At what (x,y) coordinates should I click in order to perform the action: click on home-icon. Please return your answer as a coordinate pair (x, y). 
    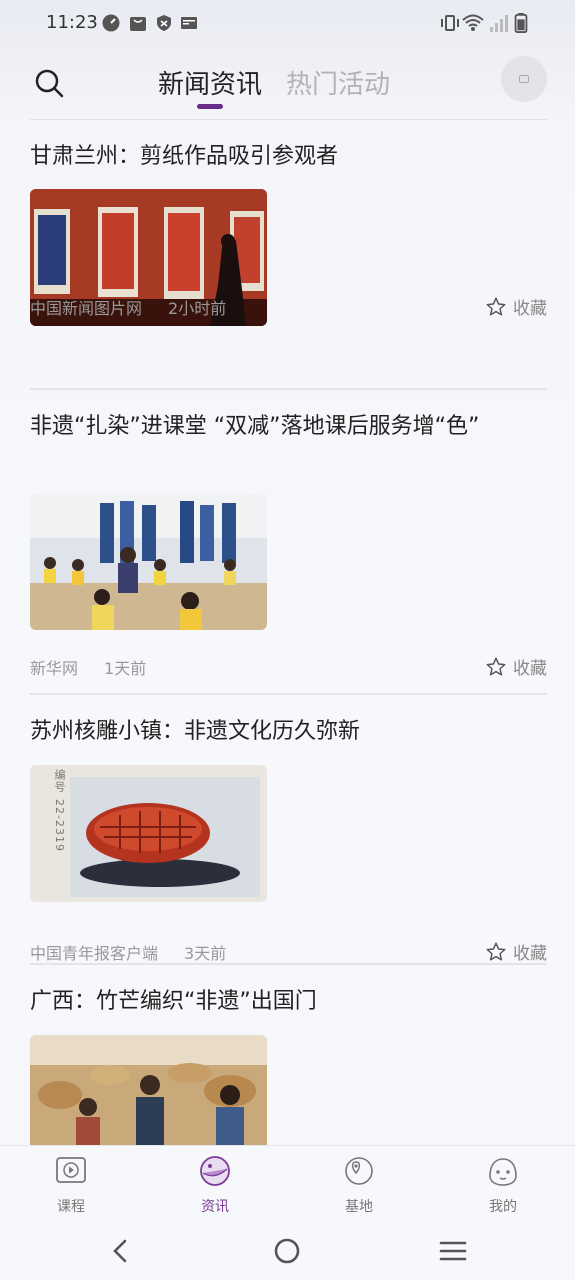
    Looking at the image, I should click on (287, 1251).